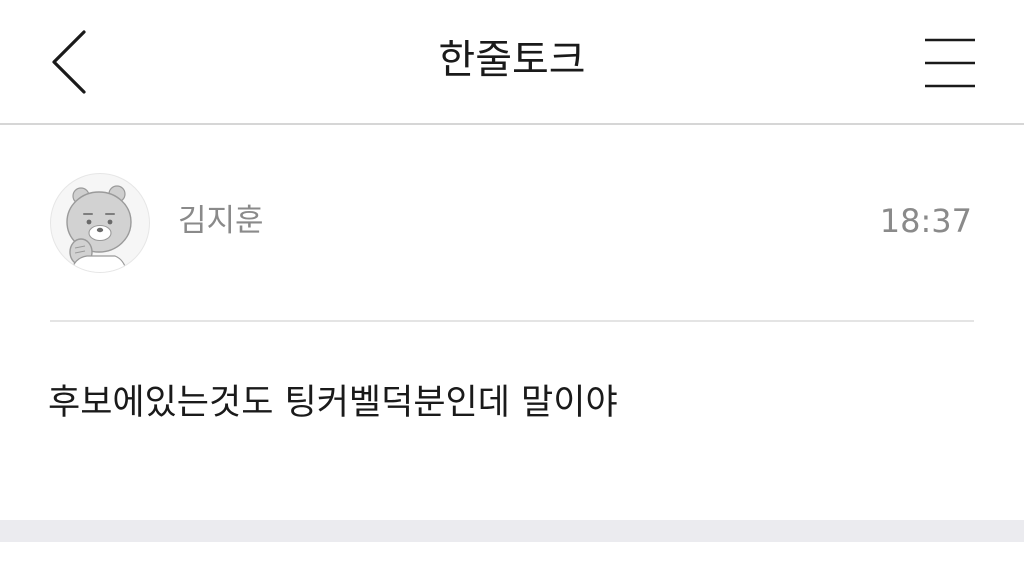 This screenshot has width=1024, height=577. I want to click on back-button, so click(70, 62).